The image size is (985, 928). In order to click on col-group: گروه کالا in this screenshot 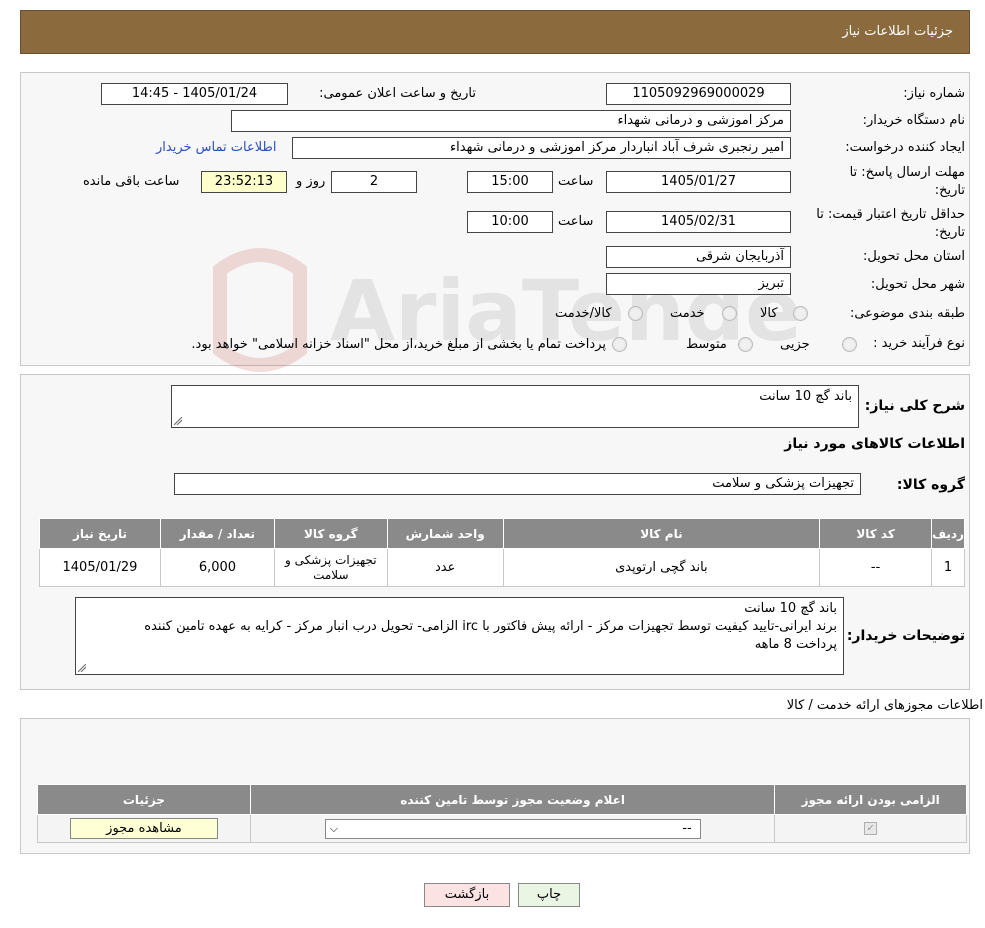, I will do `click(330, 533)`.